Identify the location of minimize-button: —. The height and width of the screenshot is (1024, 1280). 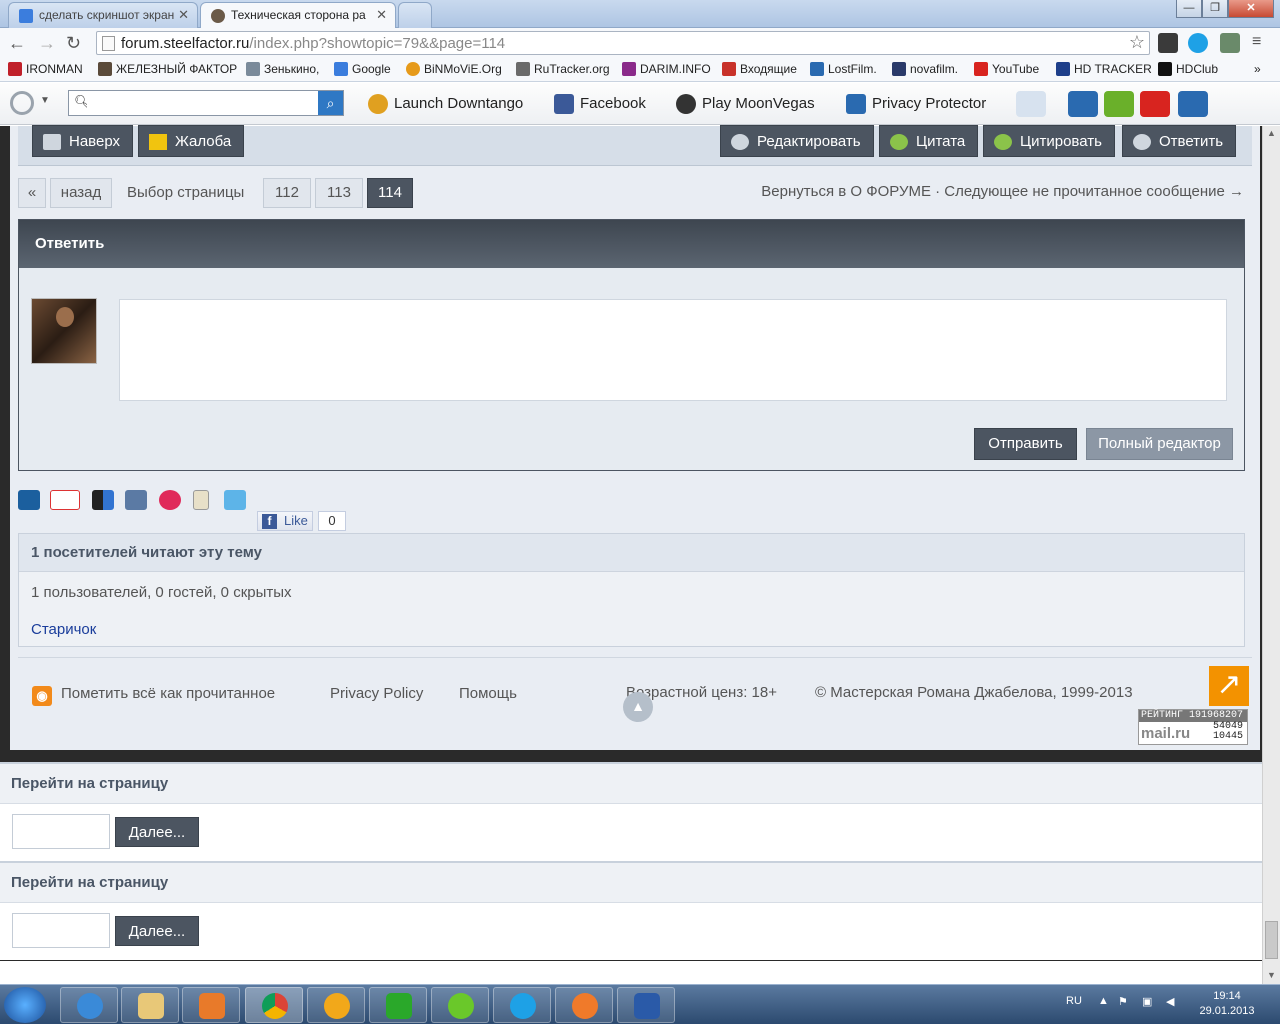
(1189, 9).